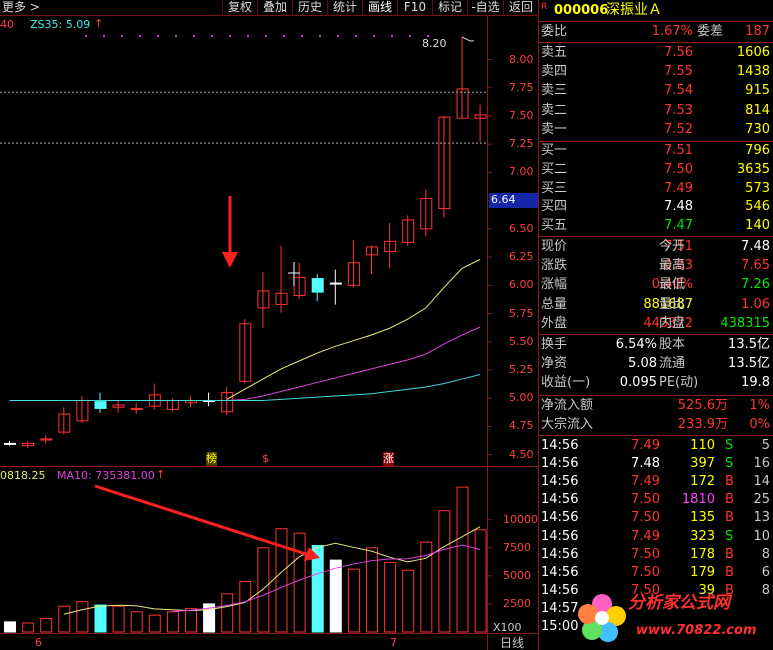  What do you see at coordinates (239, 8) in the screenshot?
I see `toolbar-button-restore-rights: 复权` at bounding box center [239, 8].